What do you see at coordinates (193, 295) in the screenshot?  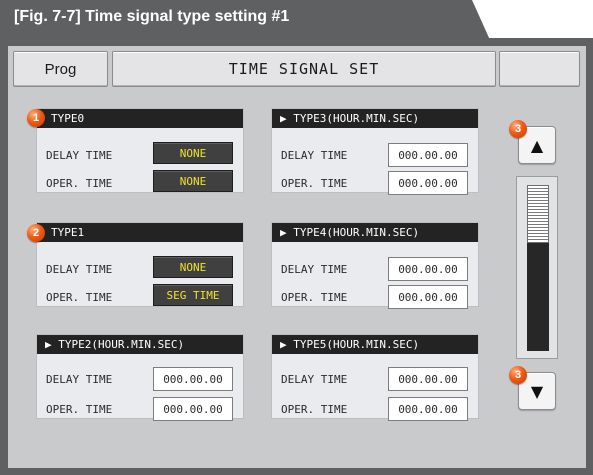 I see `type1-oper-value: SEG TIME` at bounding box center [193, 295].